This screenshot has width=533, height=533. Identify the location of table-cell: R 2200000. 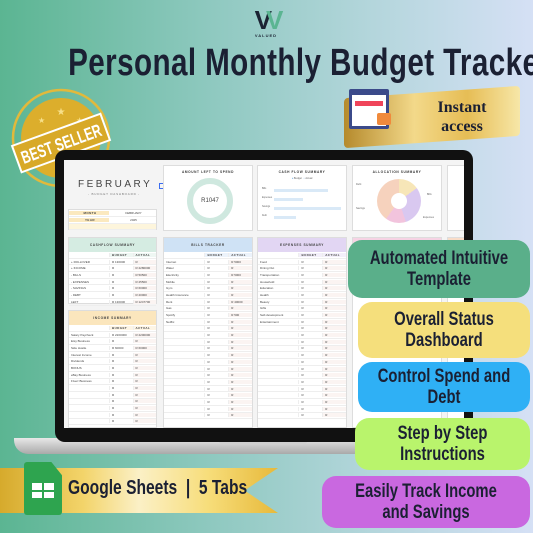
(120, 334).